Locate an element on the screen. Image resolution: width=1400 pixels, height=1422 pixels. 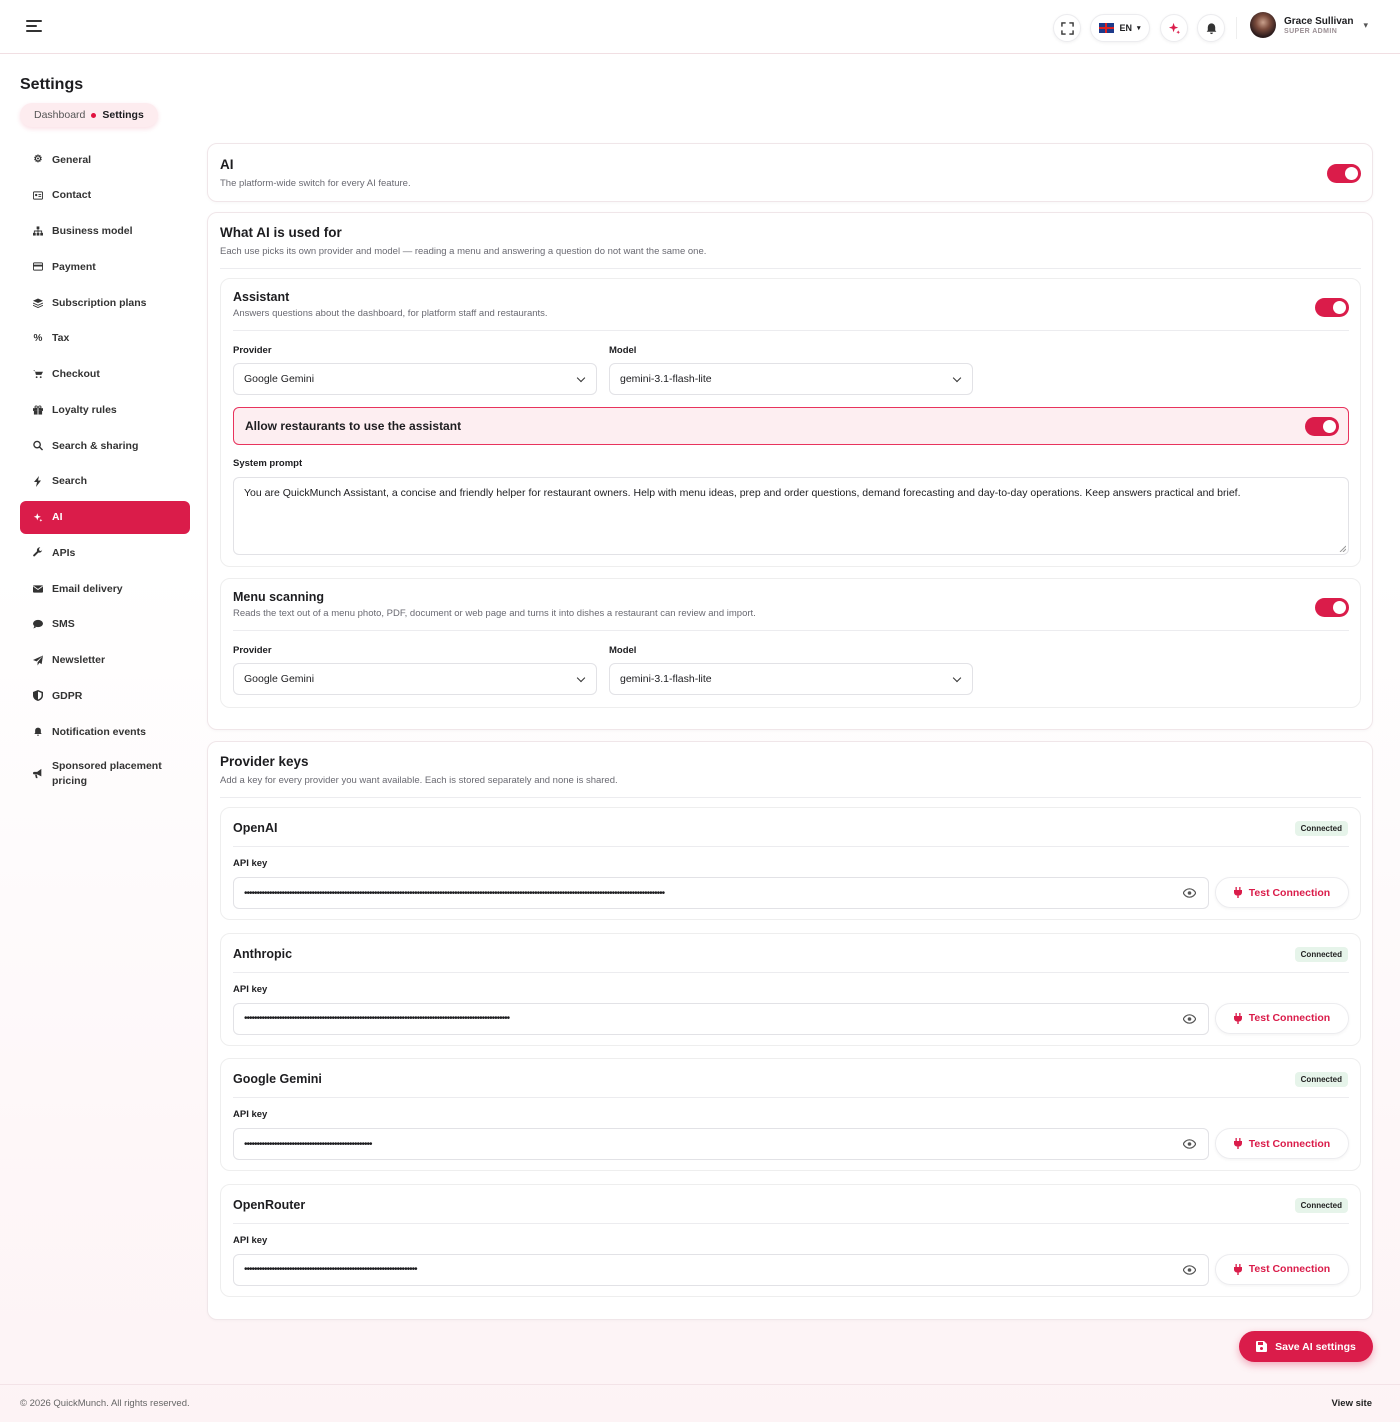
sidebar-item-apis: APIs is located at coordinates (105, 552).